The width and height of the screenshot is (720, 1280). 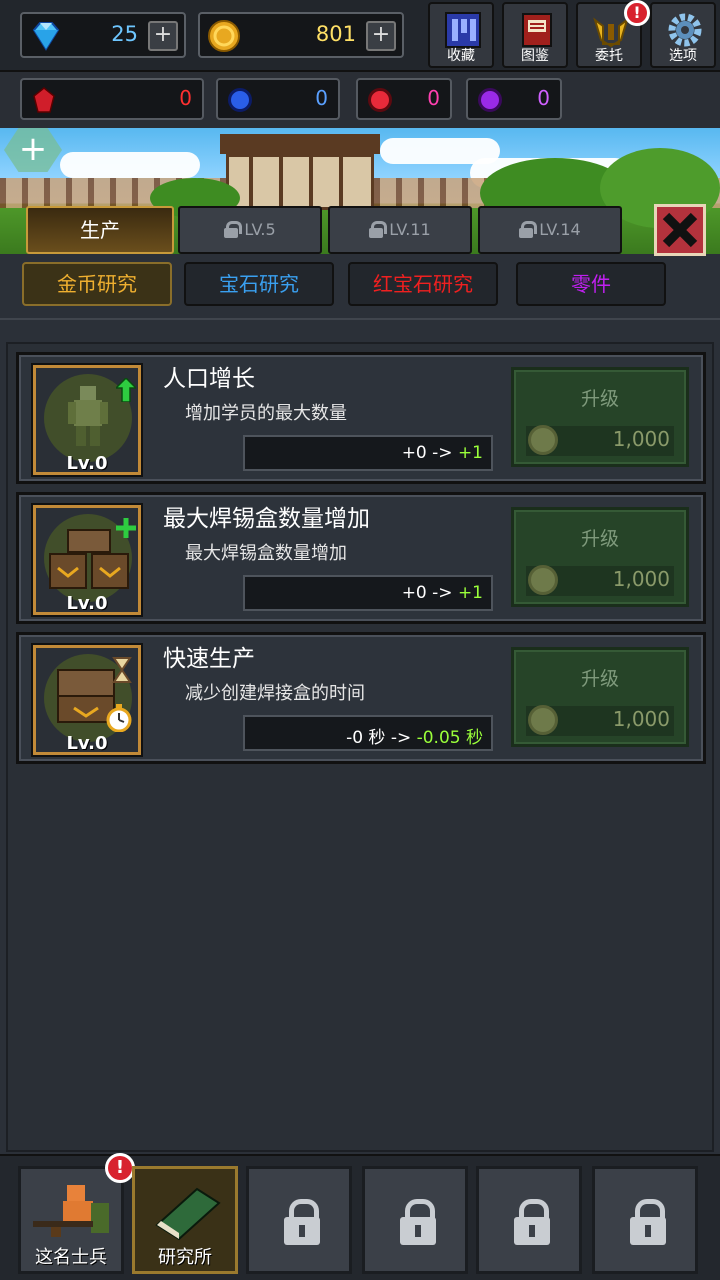 I want to click on category-tabs: 生产 LV.5 LV.11 LV.14, so click(x=360, y=228).